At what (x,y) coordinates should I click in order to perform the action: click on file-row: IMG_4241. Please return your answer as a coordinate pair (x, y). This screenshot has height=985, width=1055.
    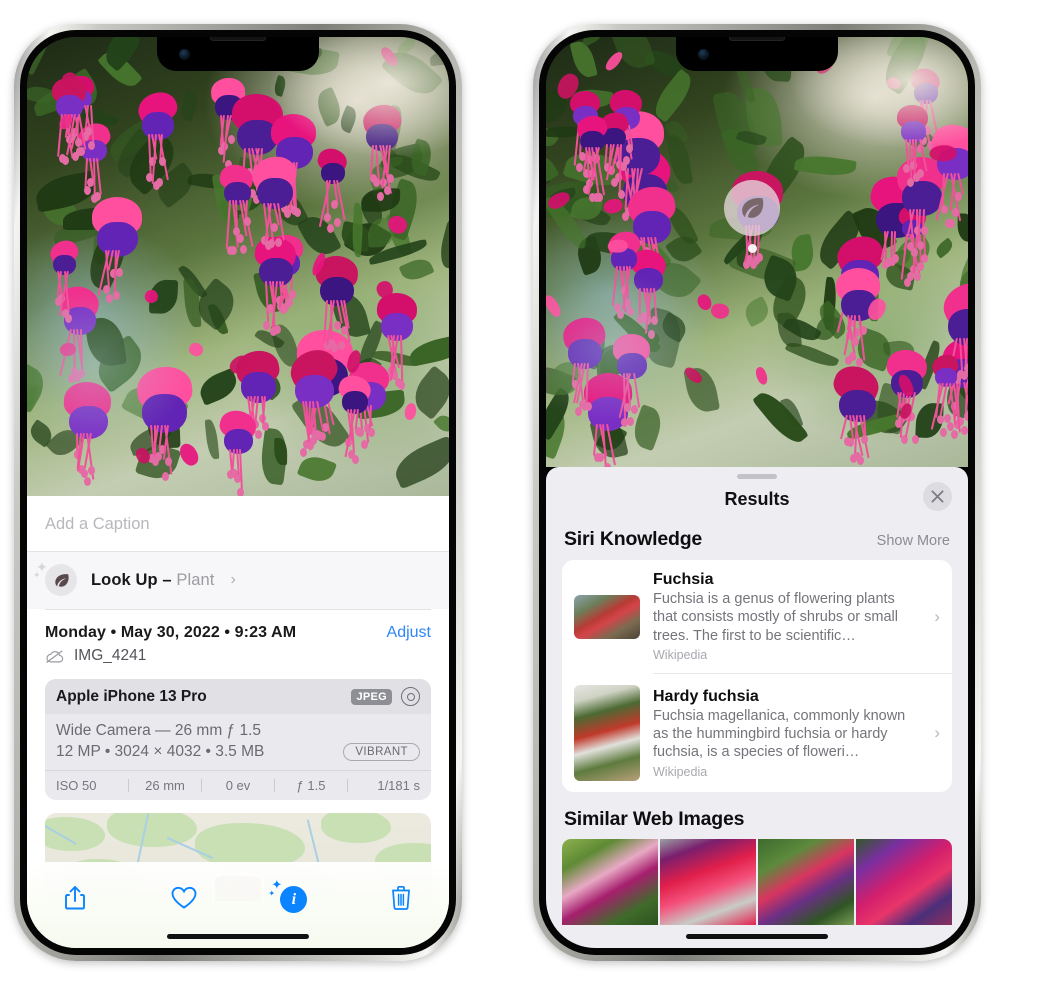
    Looking at the image, I should click on (238, 660).